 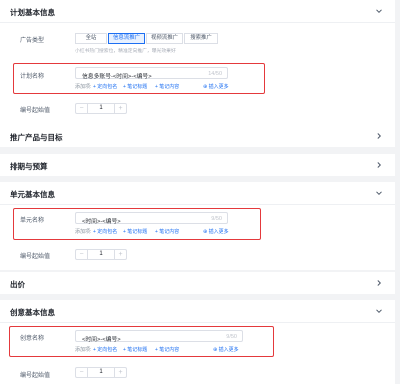 I want to click on creative-start-stepper: − 1 +, so click(x=101, y=372).